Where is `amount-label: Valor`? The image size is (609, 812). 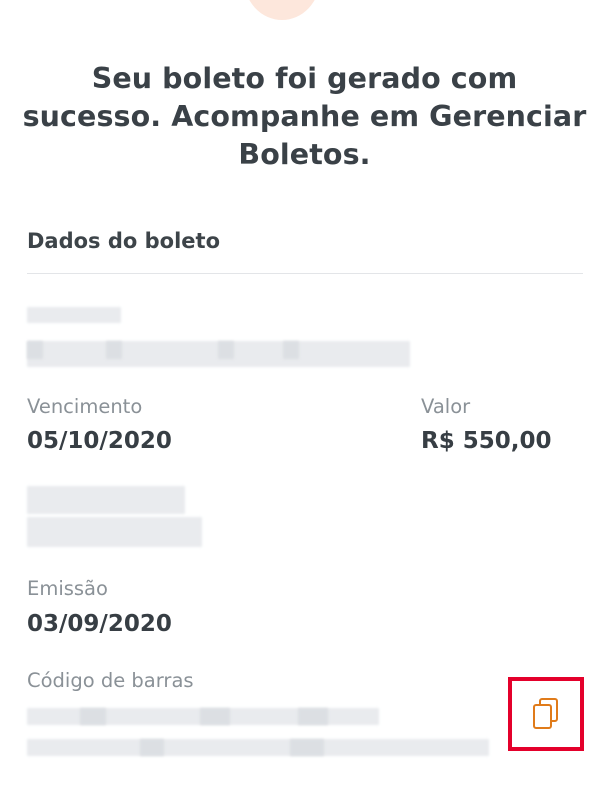
amount-label: Valor is located at coordinates (446, 406).